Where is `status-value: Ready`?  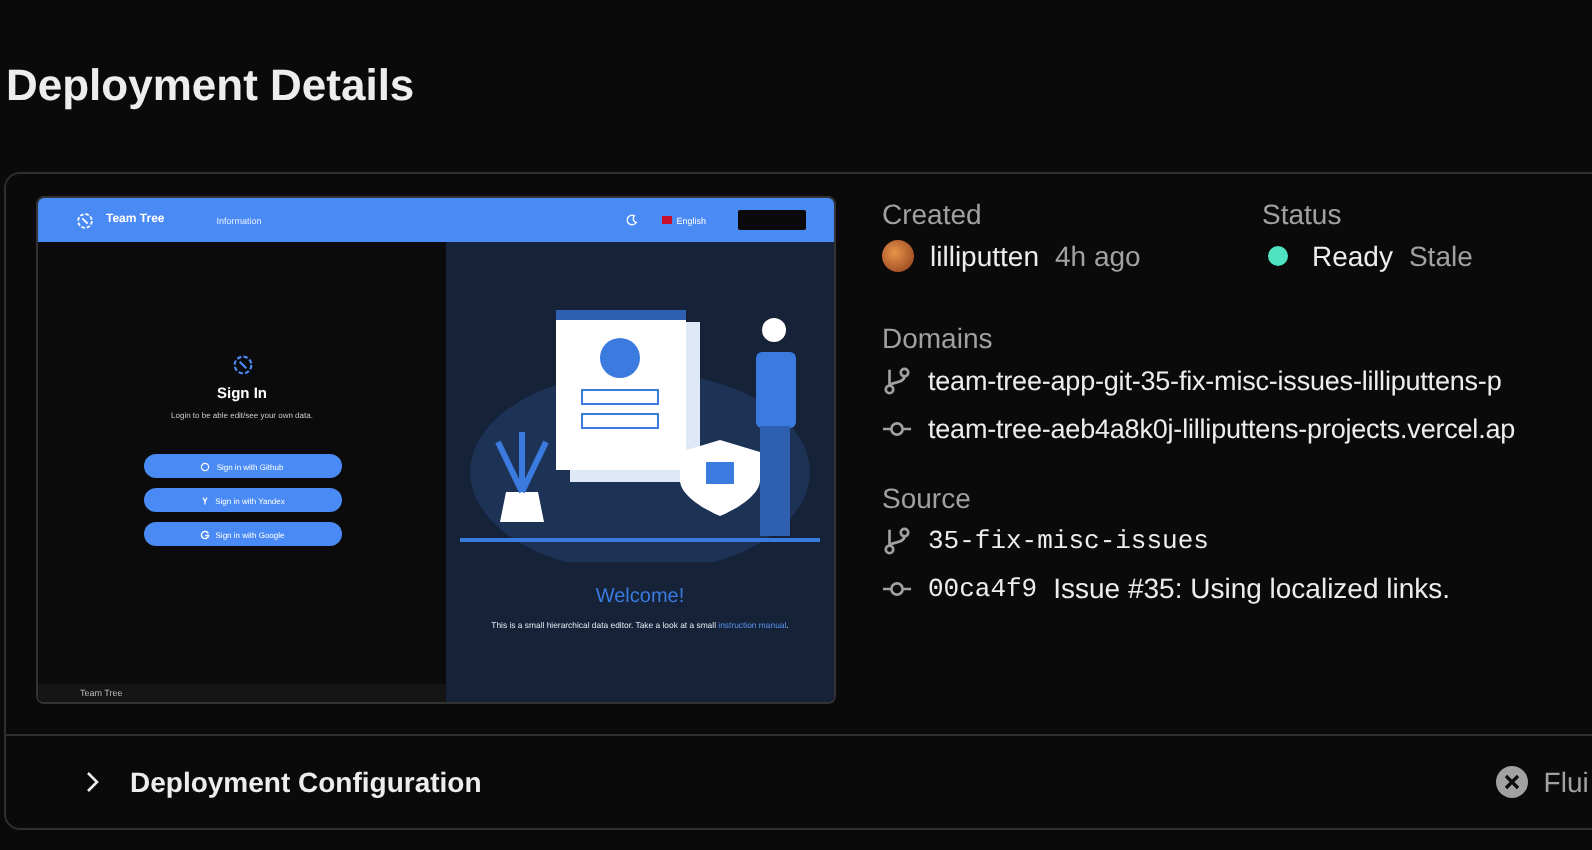 status-value: Ready is located at coordinates (1352, 256).